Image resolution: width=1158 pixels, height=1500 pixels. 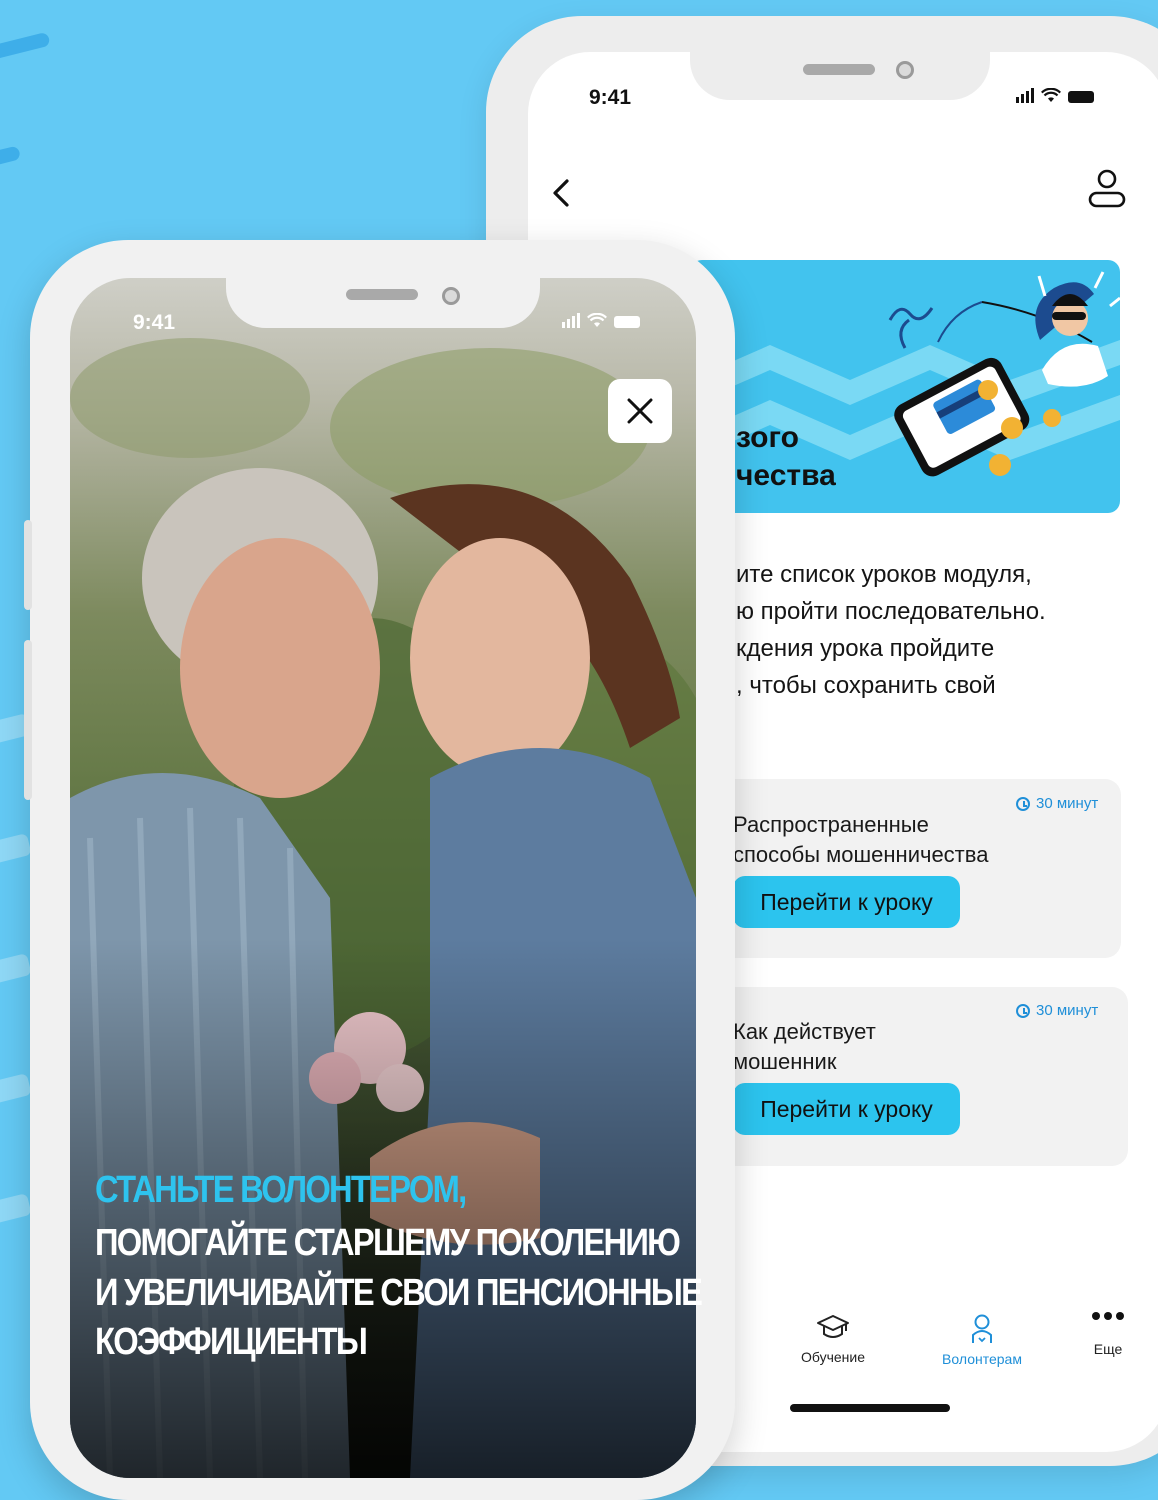 What do you see at coordinates (610, 97) in the screenshot?
I see `back-status-time: 9:41` at bounding box center [610, 97].